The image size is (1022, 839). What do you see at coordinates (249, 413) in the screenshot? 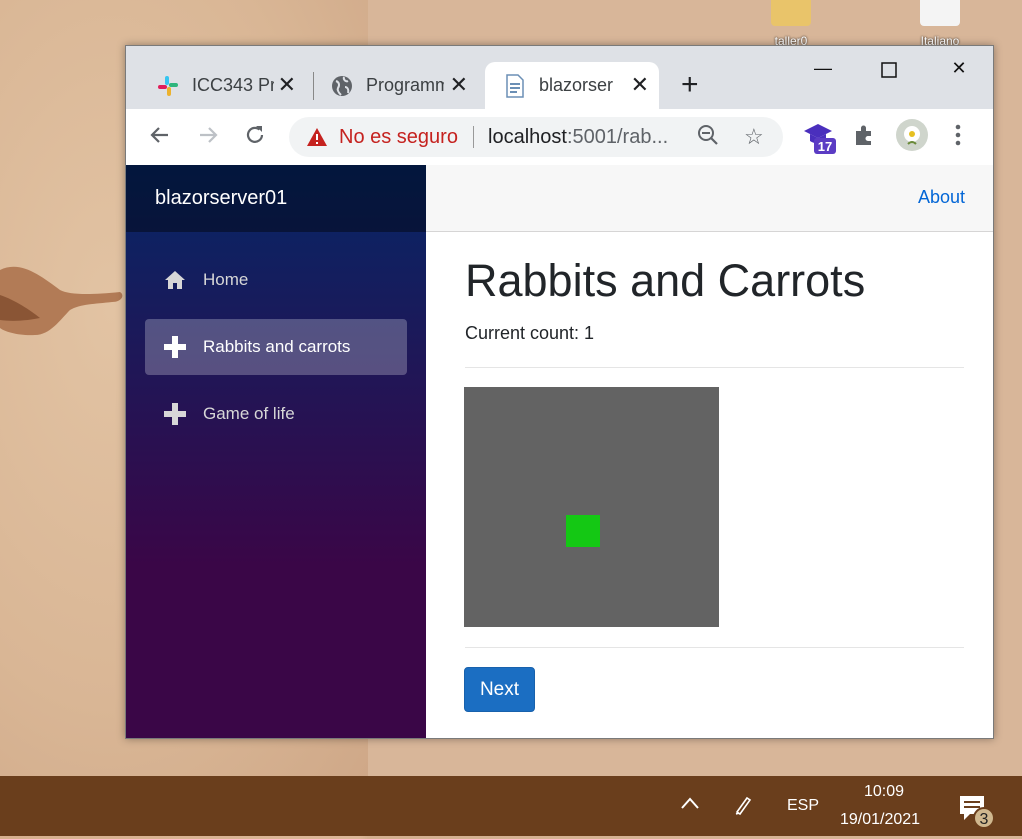
I see `nav-item-label: Game of life` at bounding box center [249, 413].